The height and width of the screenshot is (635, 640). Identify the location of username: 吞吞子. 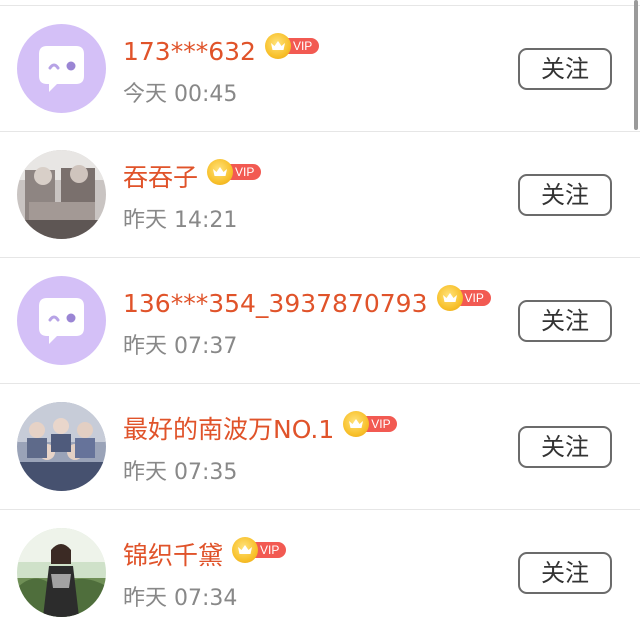
(160, 178).